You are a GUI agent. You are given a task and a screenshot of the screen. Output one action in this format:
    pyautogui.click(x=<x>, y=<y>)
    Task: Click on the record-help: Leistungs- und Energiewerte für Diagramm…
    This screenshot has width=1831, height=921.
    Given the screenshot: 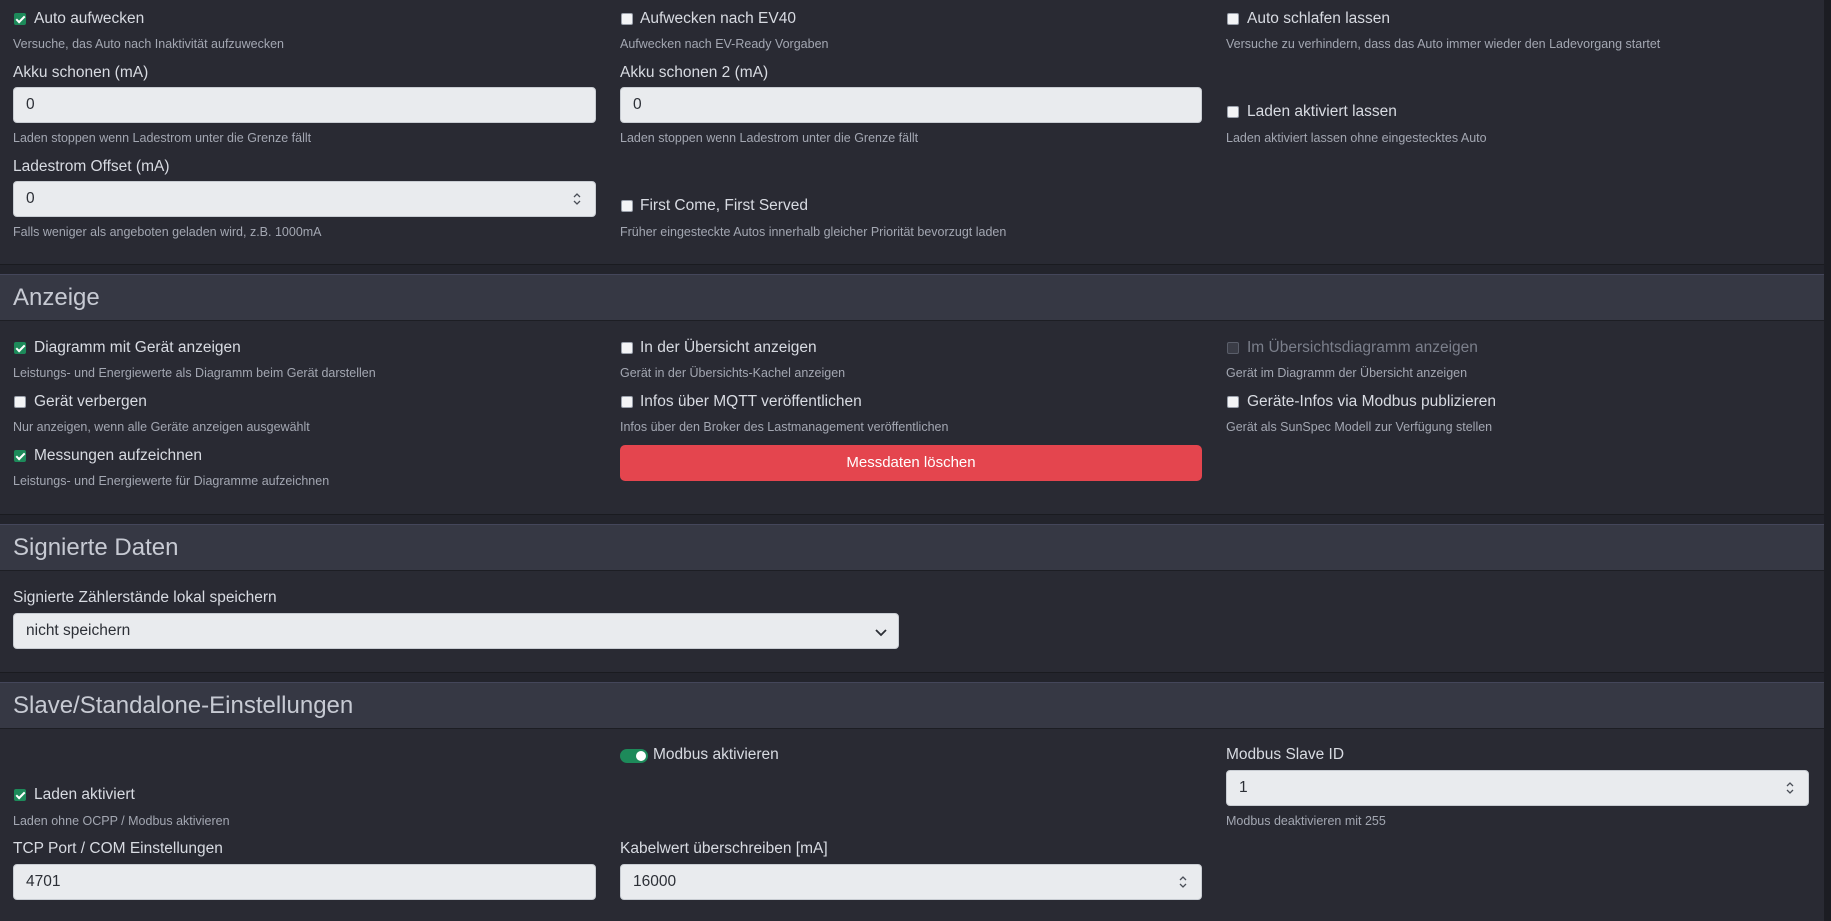 What is the action you would take?
    pyautogui.click(x=171, y=481)
    